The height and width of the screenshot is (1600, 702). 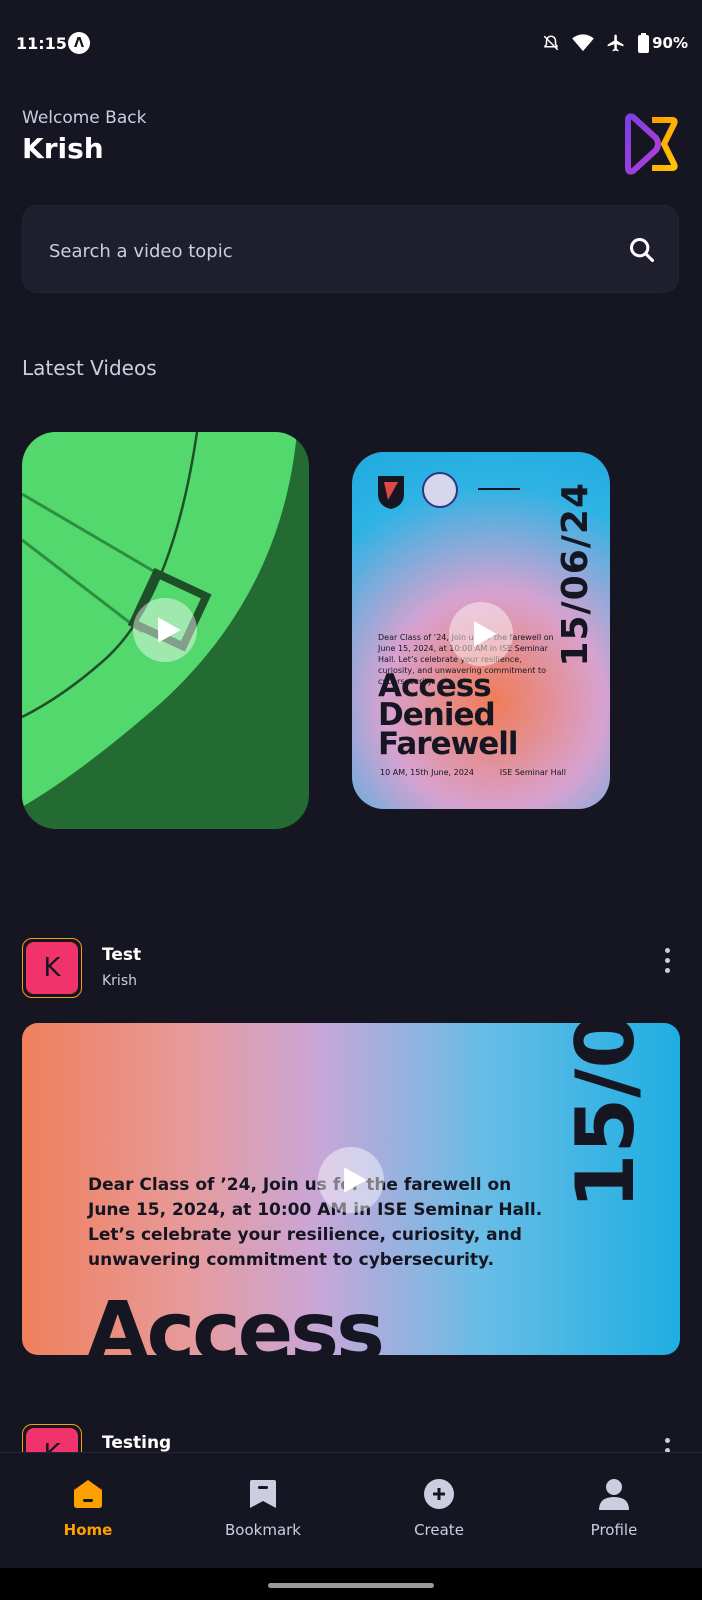 I want to click on post-item: K Testing, so click(x=351, y=1426).